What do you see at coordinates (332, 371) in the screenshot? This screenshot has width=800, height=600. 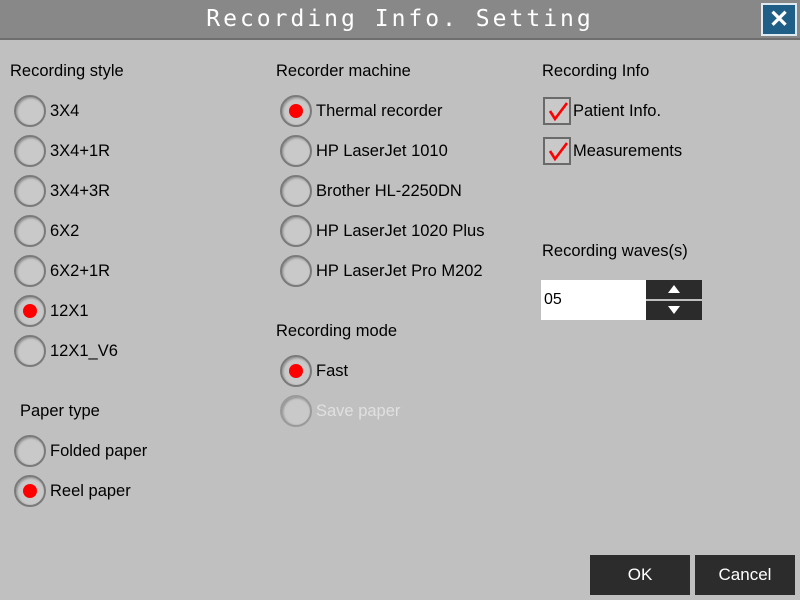 I see `radio-mode-fast-label: Fast` at bounding box center [332, 371].